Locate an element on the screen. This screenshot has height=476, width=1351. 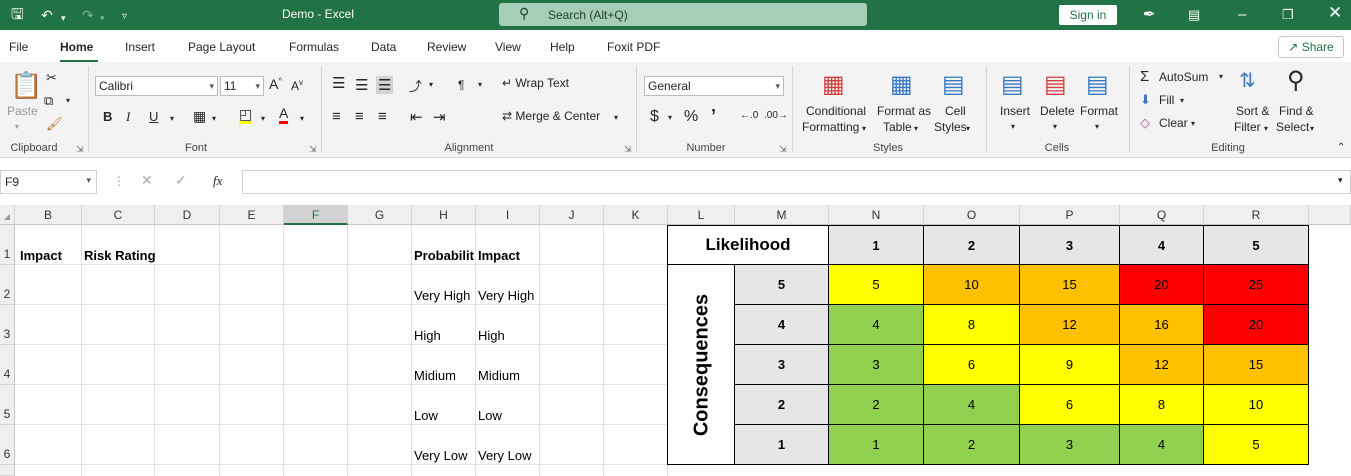
cell-I3: High is located at coordinates (491, 335).